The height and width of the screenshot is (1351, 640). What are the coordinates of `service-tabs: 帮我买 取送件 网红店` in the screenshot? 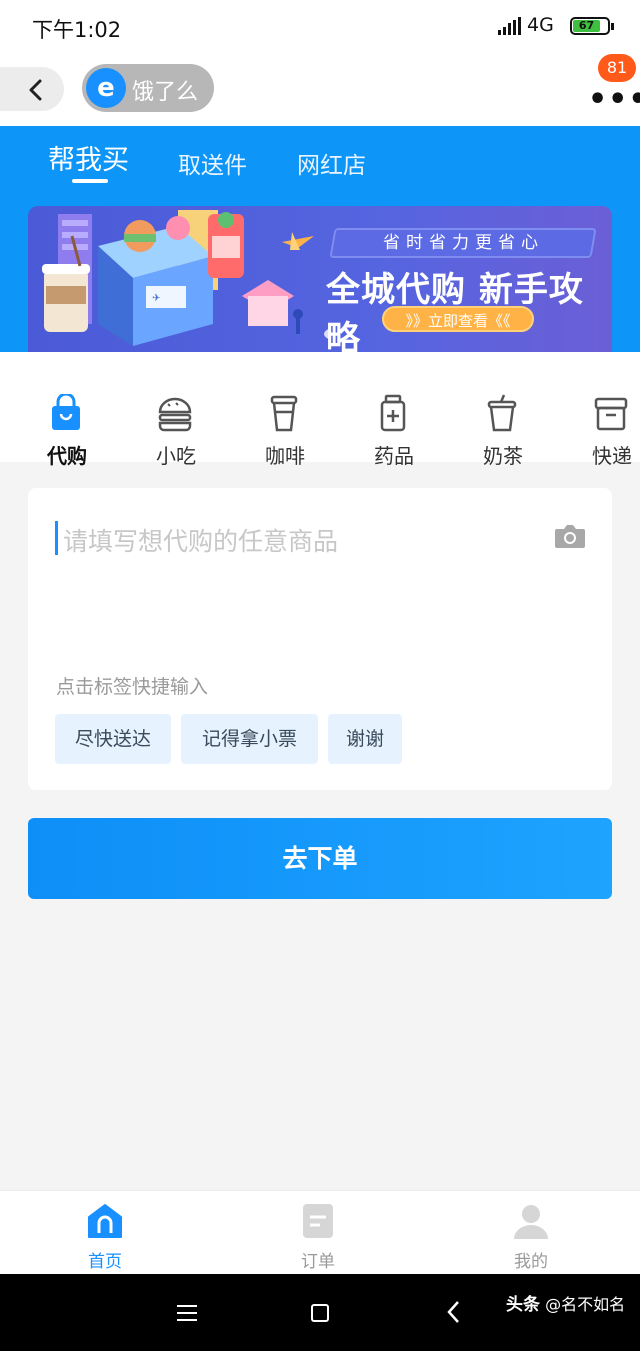 It's located at (320, 159).